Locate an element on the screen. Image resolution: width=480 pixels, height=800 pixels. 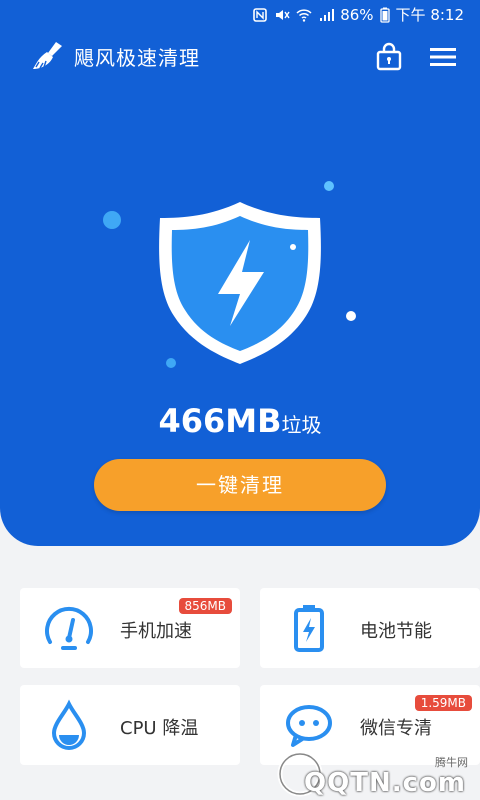
feature-card-battery-saver: 电池节能 is located at coordinates (370, 628).